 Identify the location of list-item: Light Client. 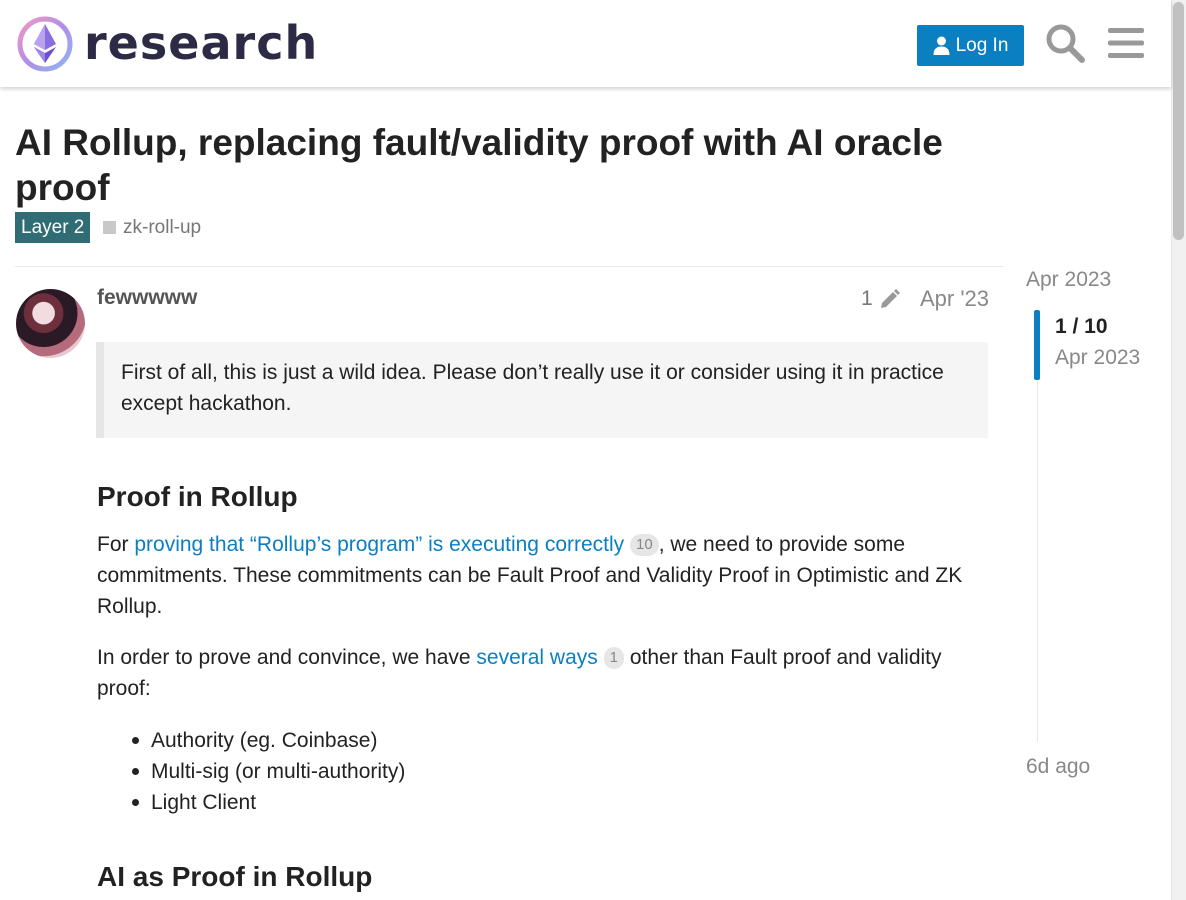
(268, 802).